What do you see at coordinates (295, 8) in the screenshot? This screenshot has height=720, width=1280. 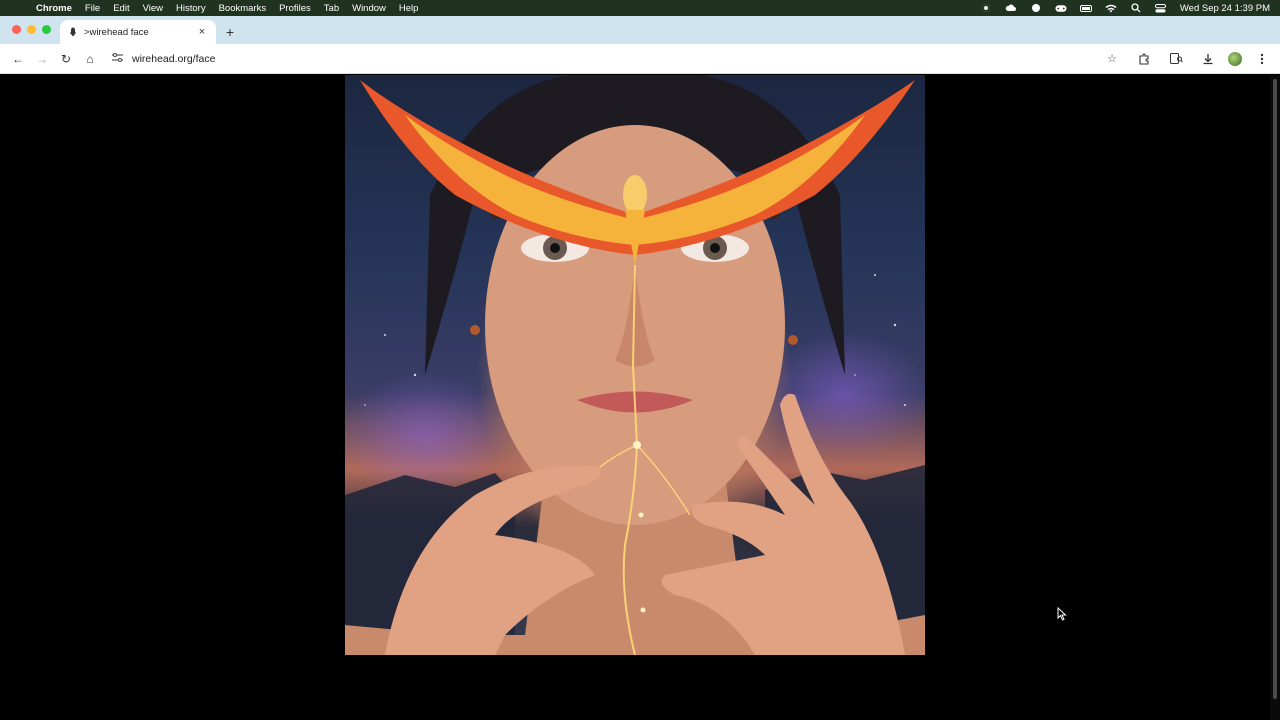 I see `menu-profiles: Profiles` at bounding box center [295, 8].